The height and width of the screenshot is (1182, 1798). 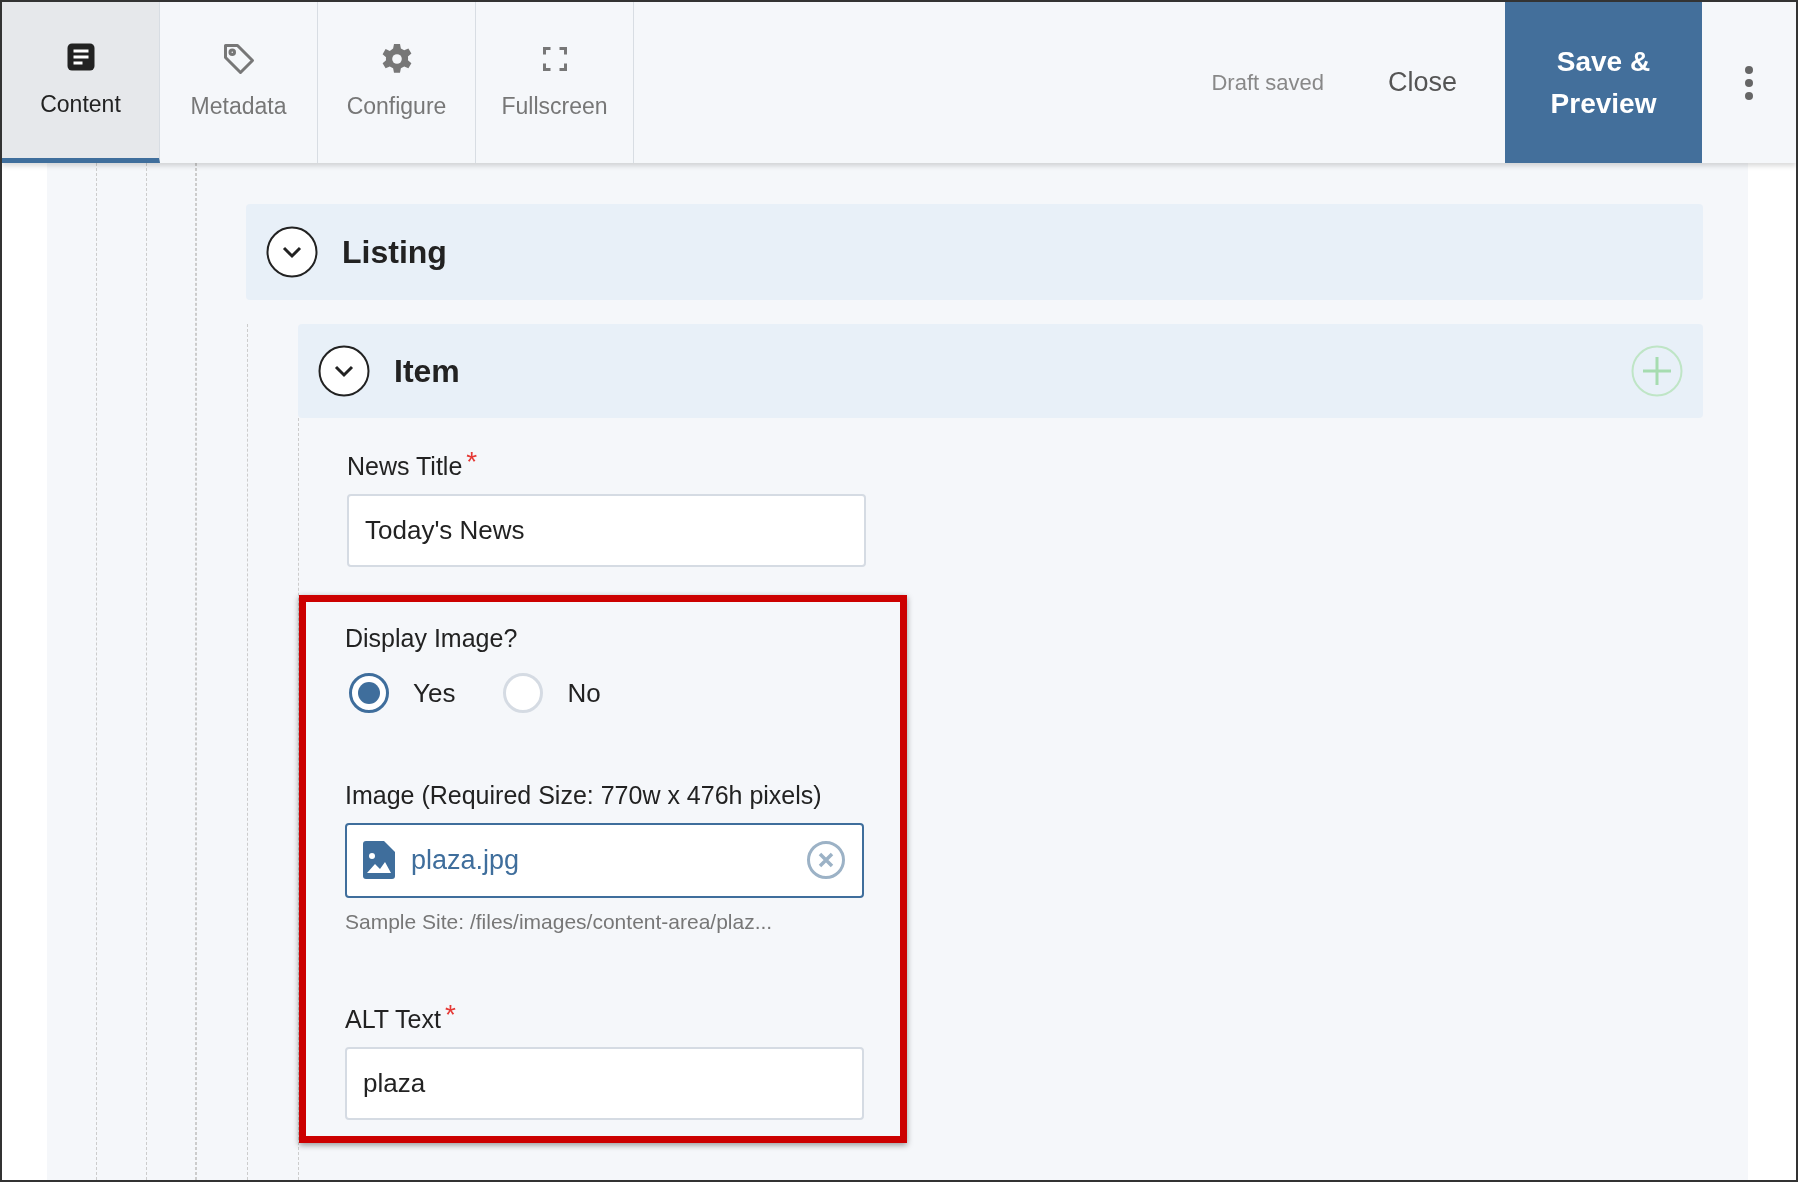 What do you see at coordinates (405, 466) in the screenshot?
I see `field-label: News Title` at bounding box center [405, 466].